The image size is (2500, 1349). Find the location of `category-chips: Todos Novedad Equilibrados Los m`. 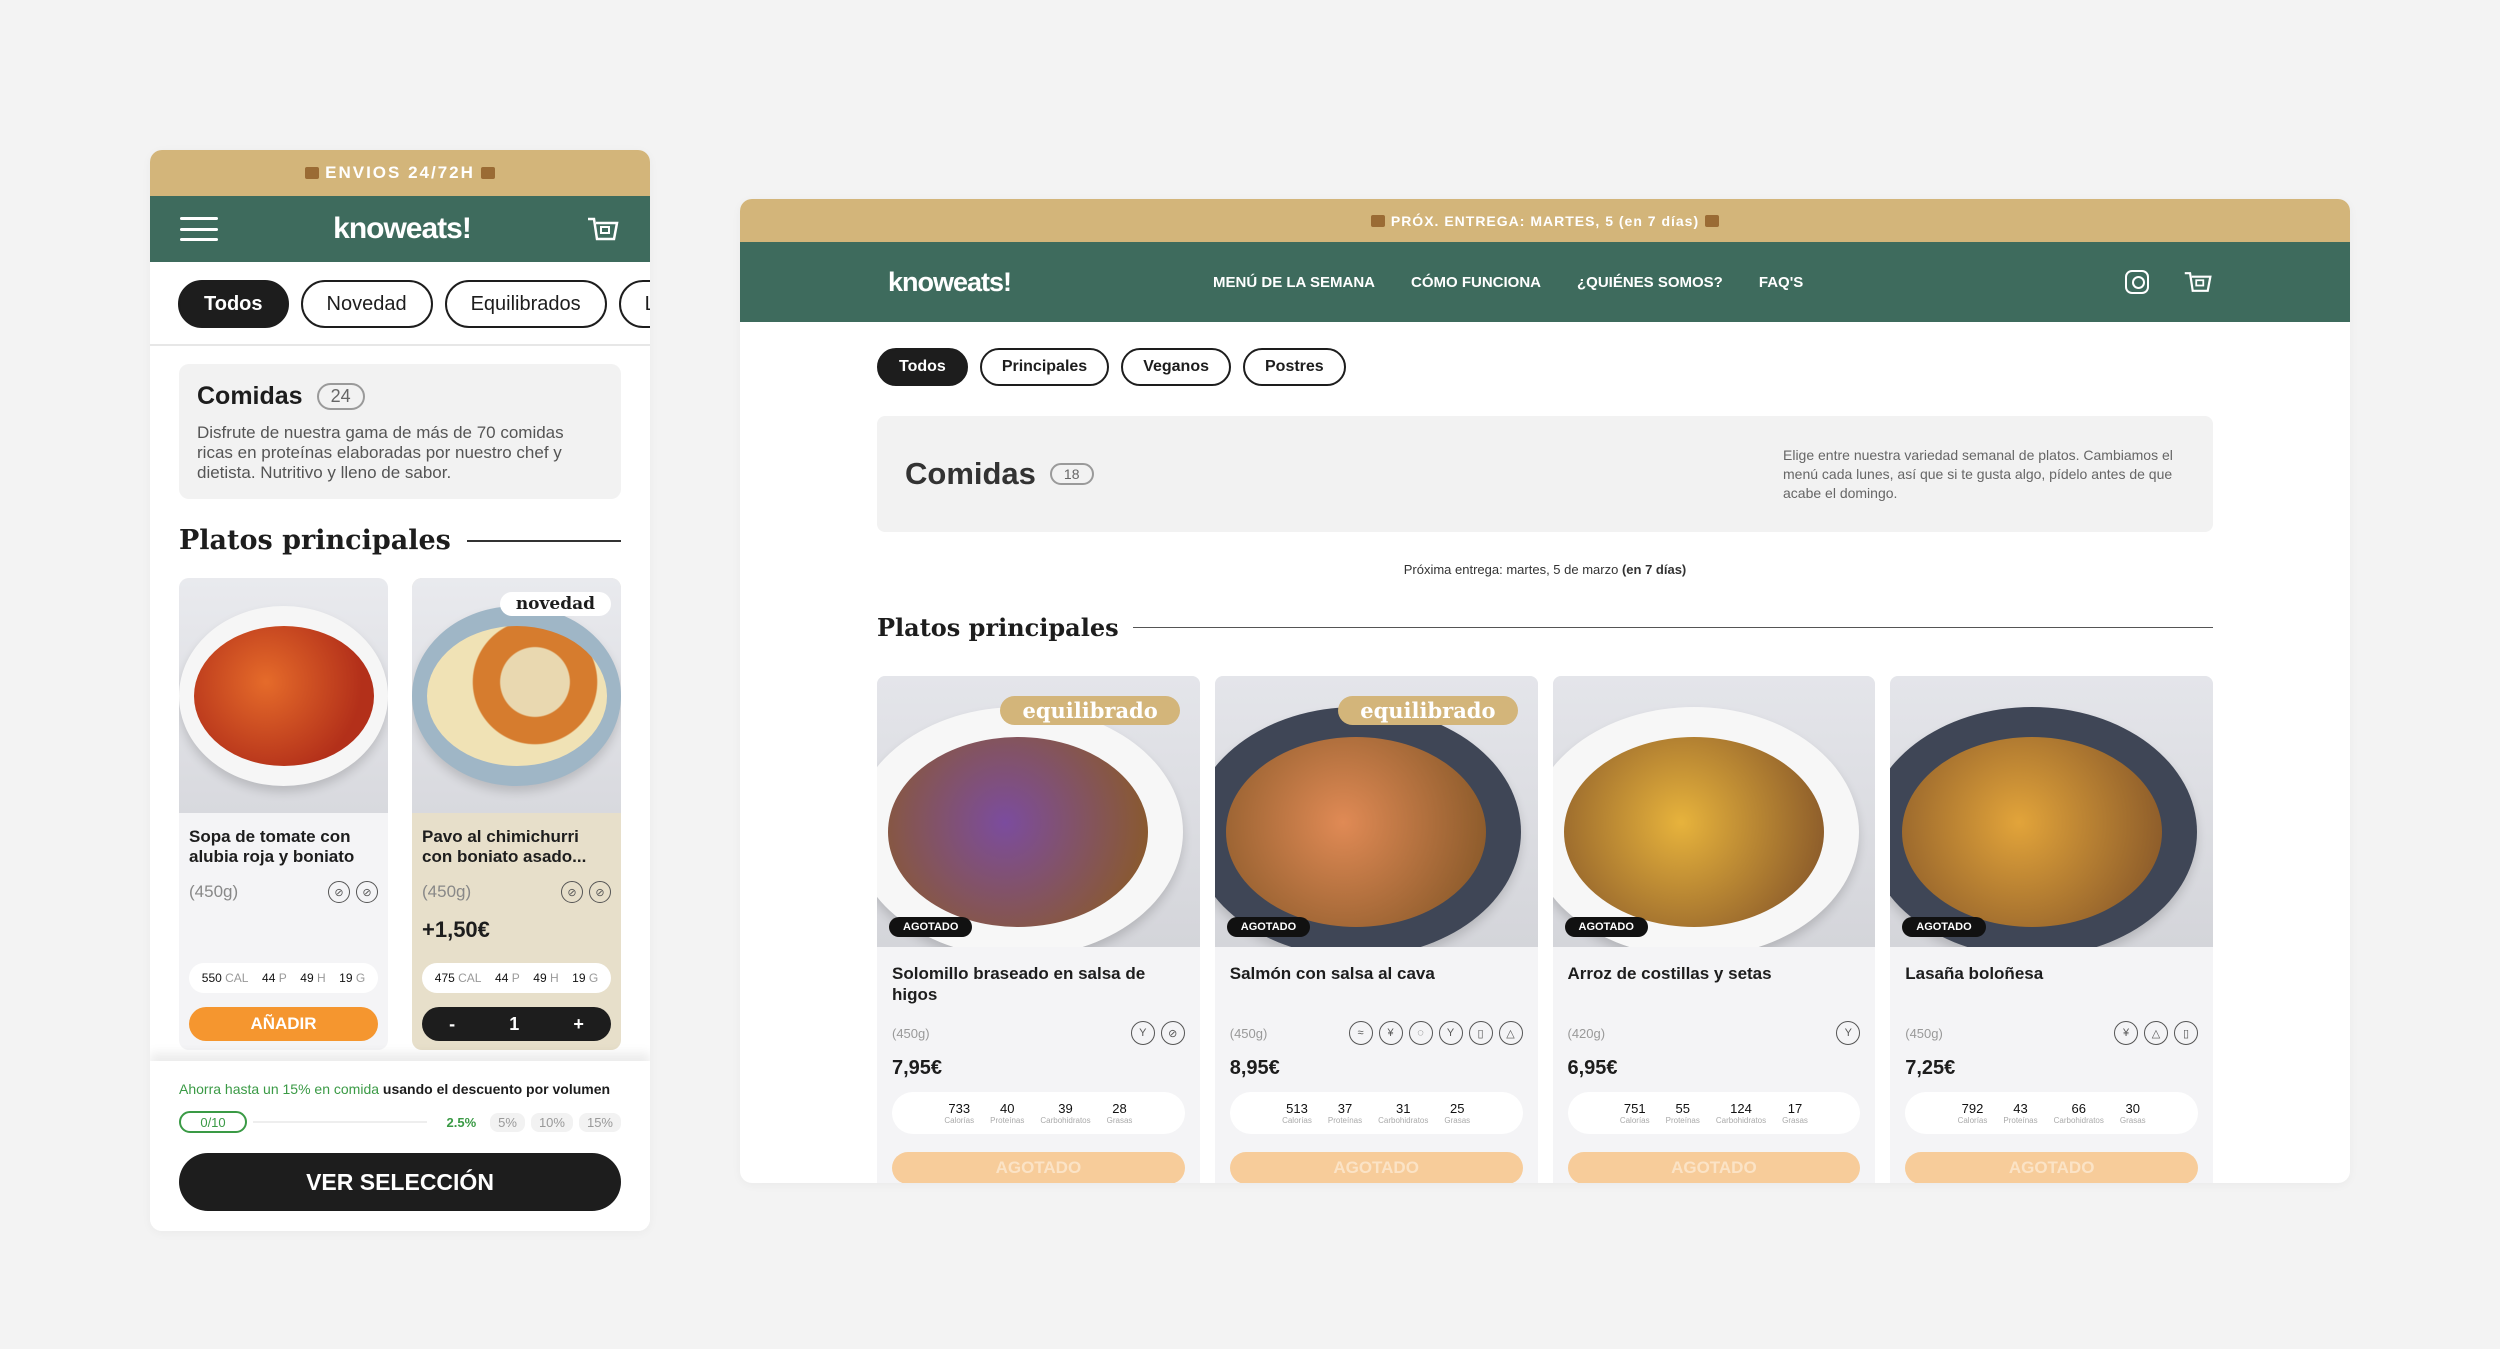

category-chips: Todos Novedad Equilibrados Los m is located at coordinates (400, 304).